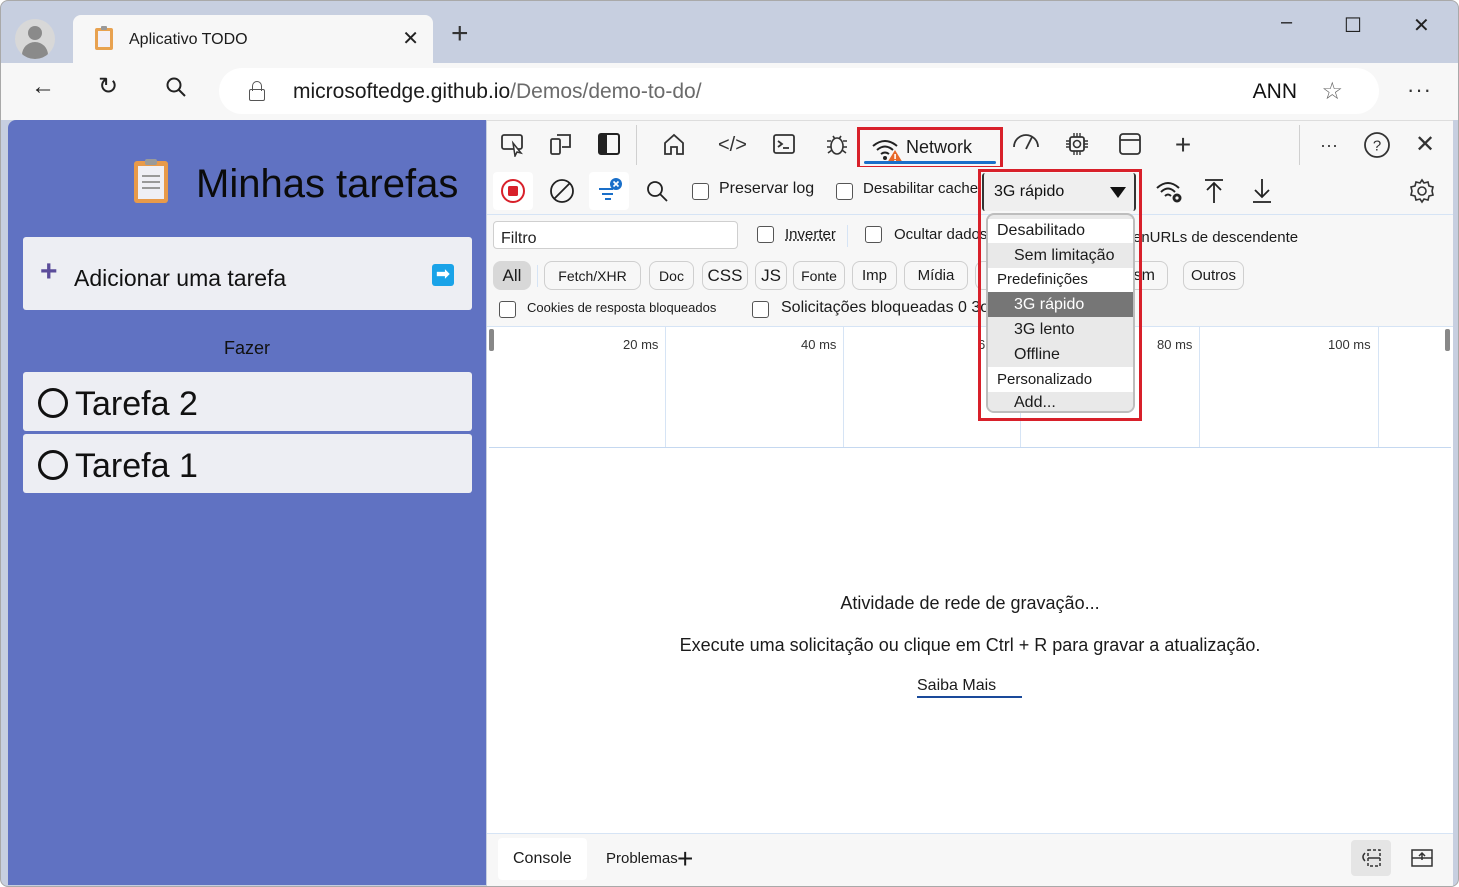 The image size is (1459, 887). I want to click on dock-drawer-icon, so click(1371, 858).